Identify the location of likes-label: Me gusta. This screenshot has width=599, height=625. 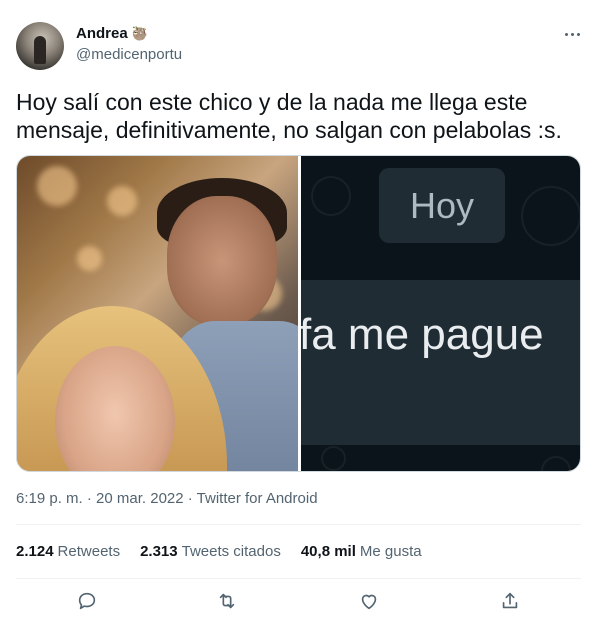
(390, 551).